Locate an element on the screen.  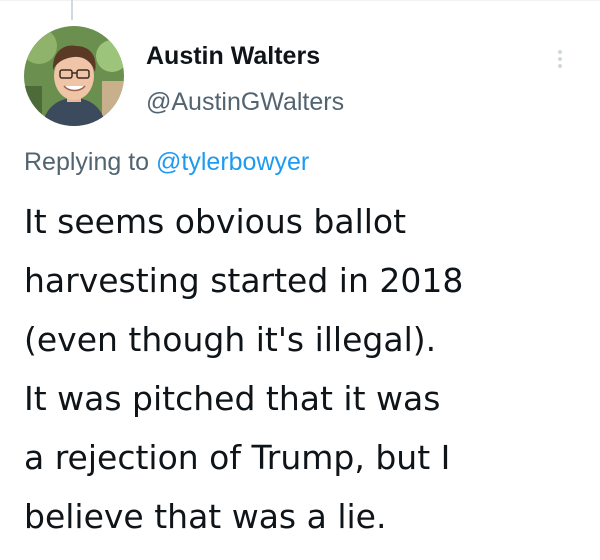
tweet-text-line: (even though it's illegal). is located at coordinates (230, 339).